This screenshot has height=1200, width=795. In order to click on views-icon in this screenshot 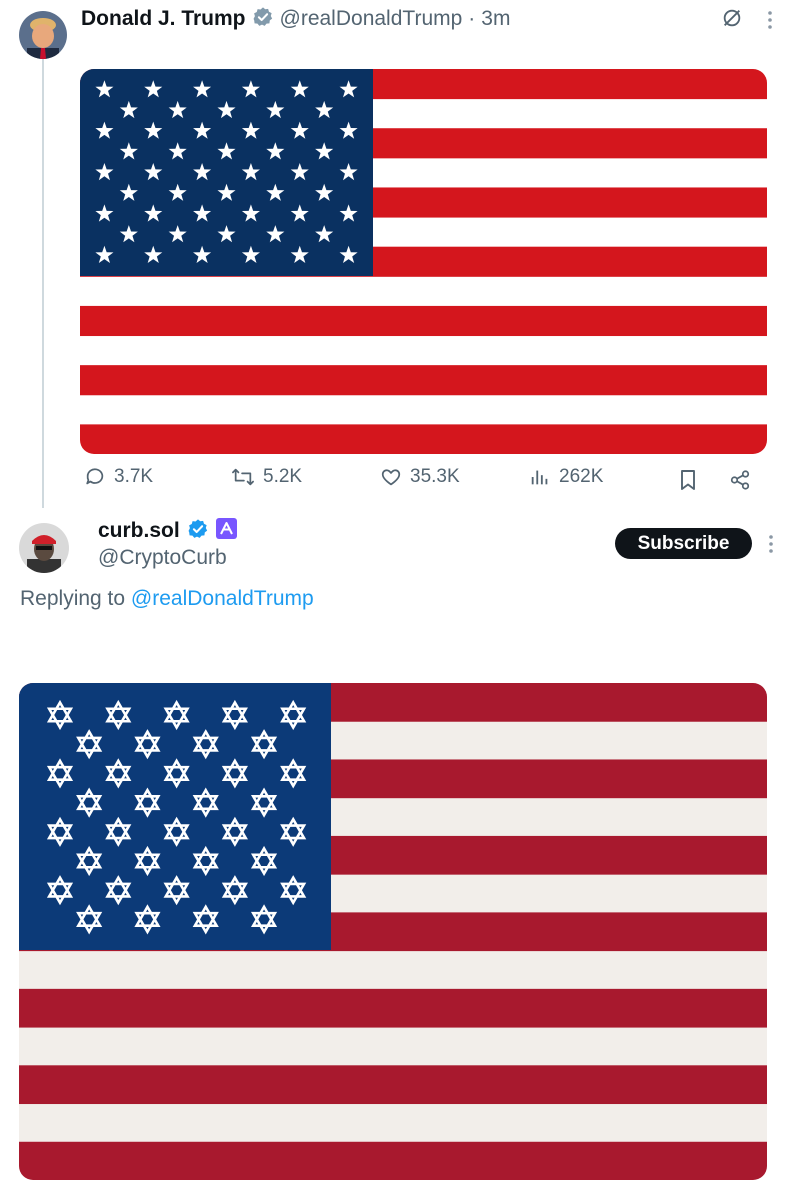, I will do `click(539, 477)`.